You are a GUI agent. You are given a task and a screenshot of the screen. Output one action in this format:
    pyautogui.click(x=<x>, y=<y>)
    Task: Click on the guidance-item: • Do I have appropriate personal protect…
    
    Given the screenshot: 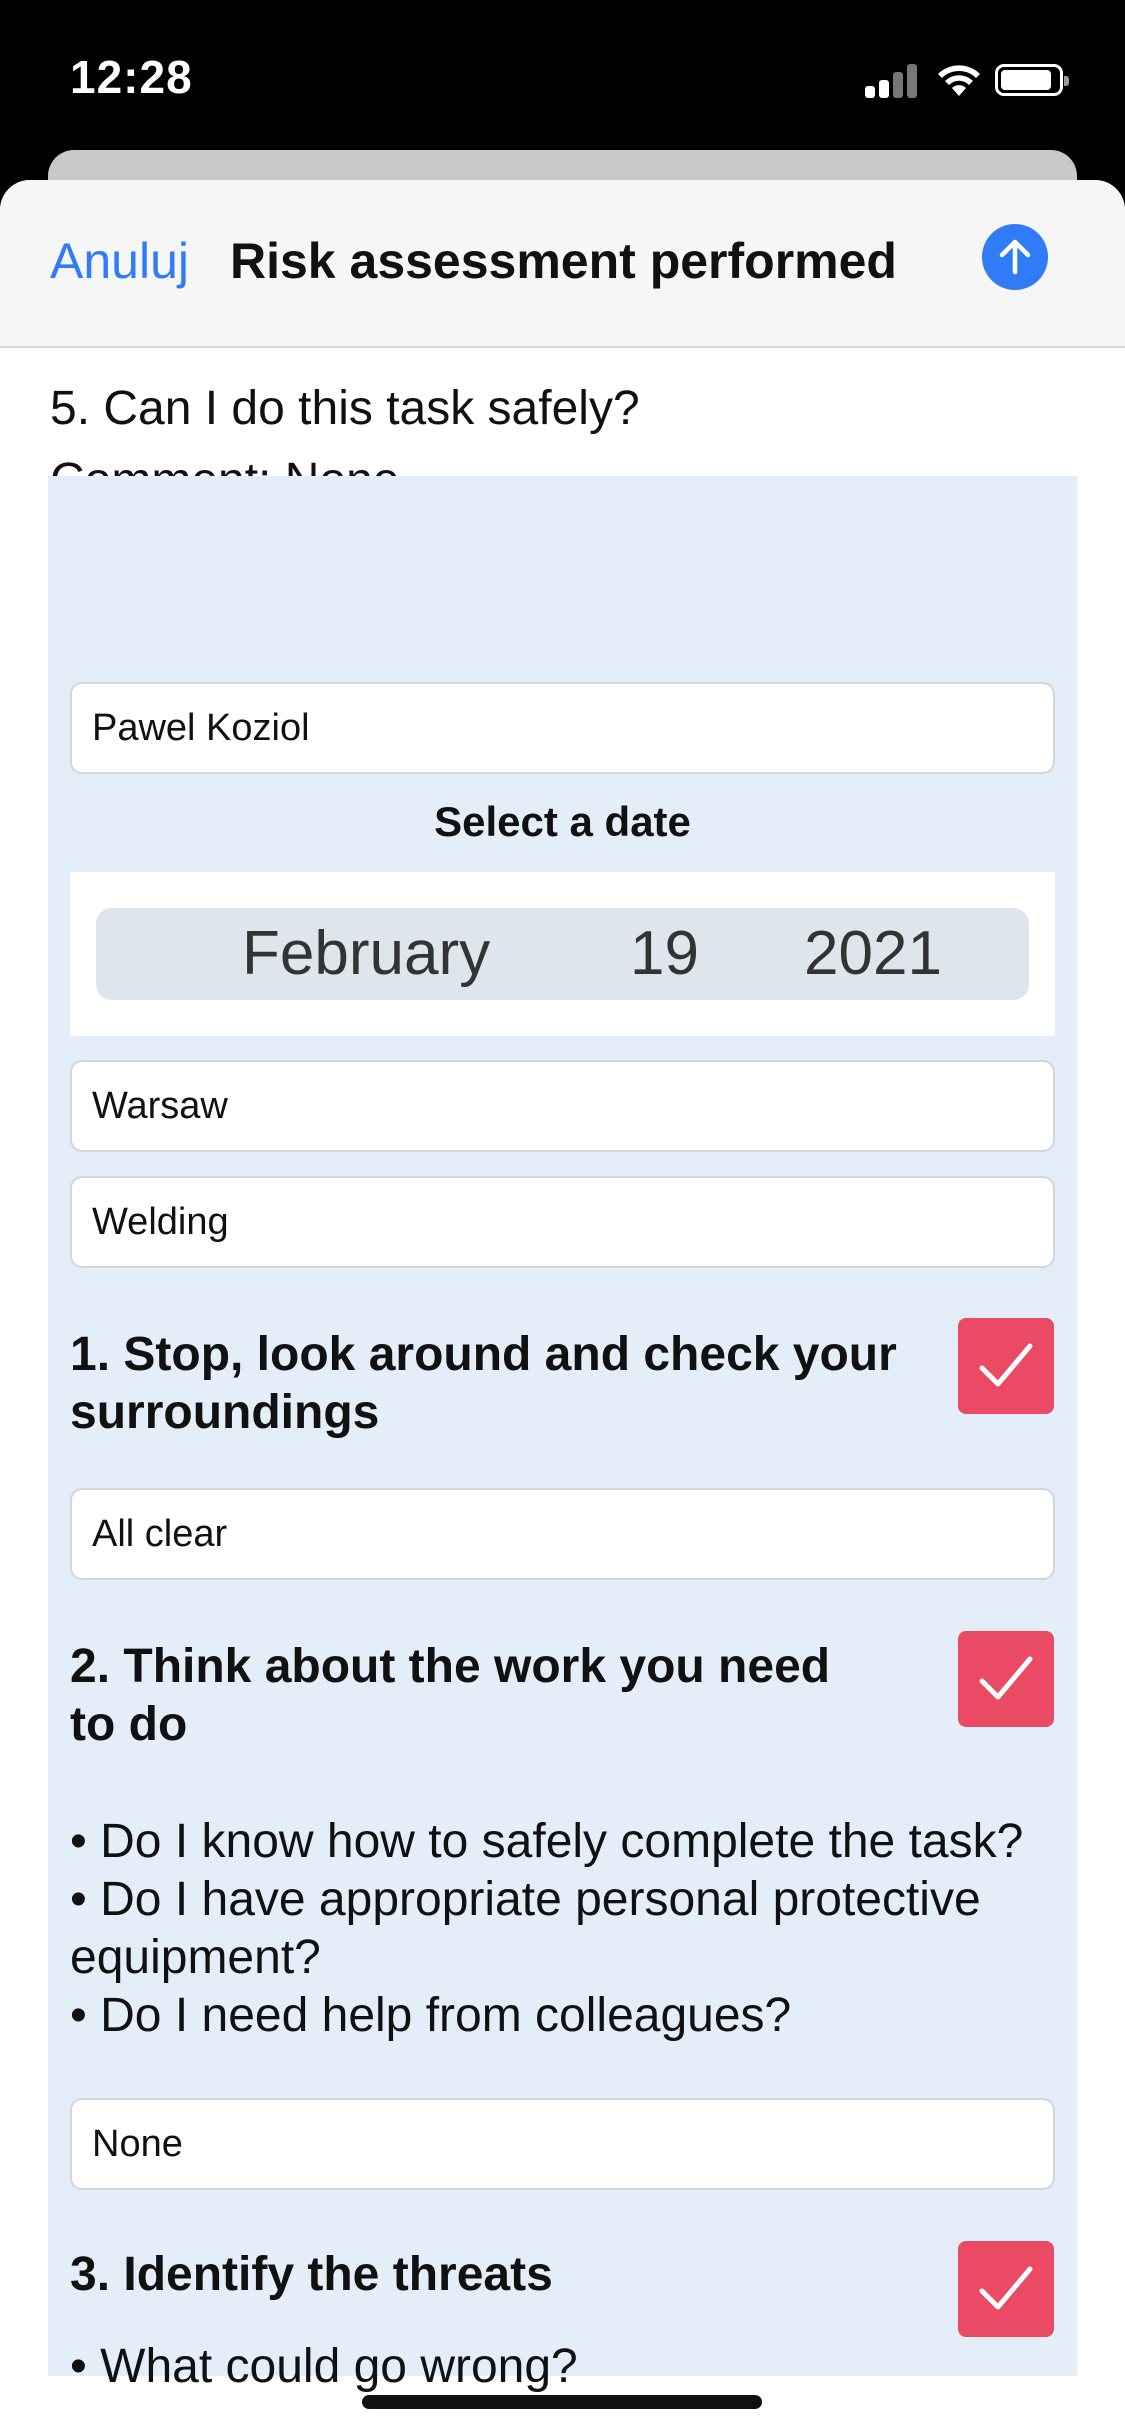 What is the action you would take?
    pyautogui.click(x=525, y=1928)
    